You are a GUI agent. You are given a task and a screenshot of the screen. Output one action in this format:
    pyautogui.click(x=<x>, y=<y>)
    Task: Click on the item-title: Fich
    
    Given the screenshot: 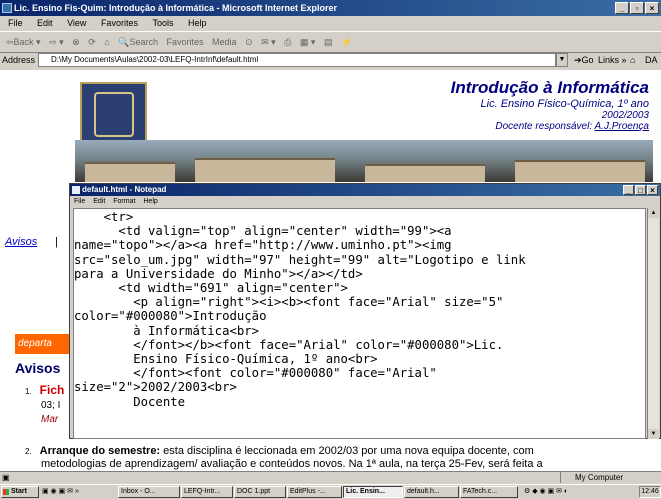 What is the action you would take?
    pyautogui.click(x=52, y=390)
    